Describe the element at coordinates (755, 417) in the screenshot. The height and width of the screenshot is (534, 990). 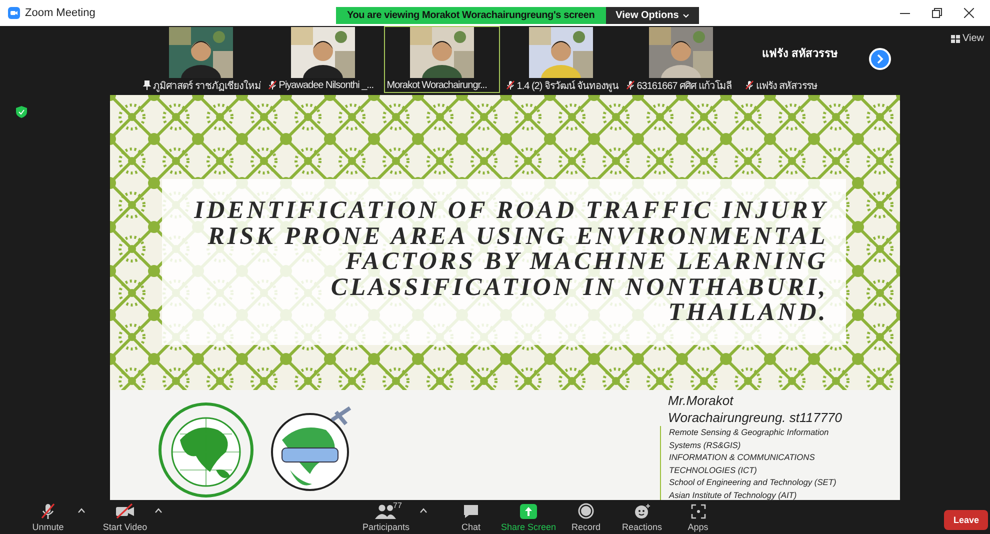
I see `presenter-name: Worachairungreung. st117770` at that location.